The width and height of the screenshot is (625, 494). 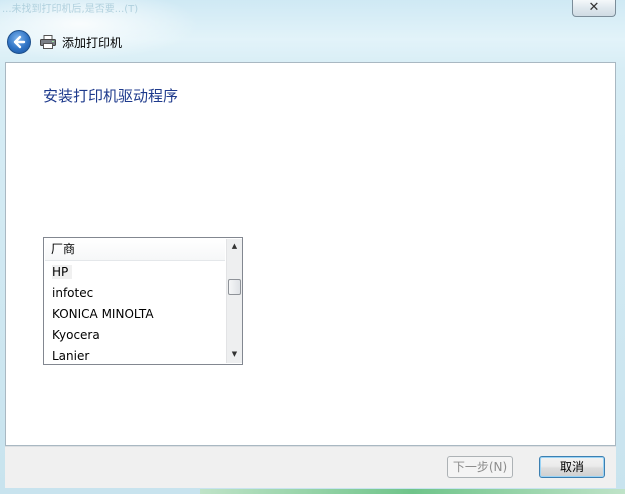 I want to click on list-scrollbar: ▲ ▼, so click(x=234, y=301).